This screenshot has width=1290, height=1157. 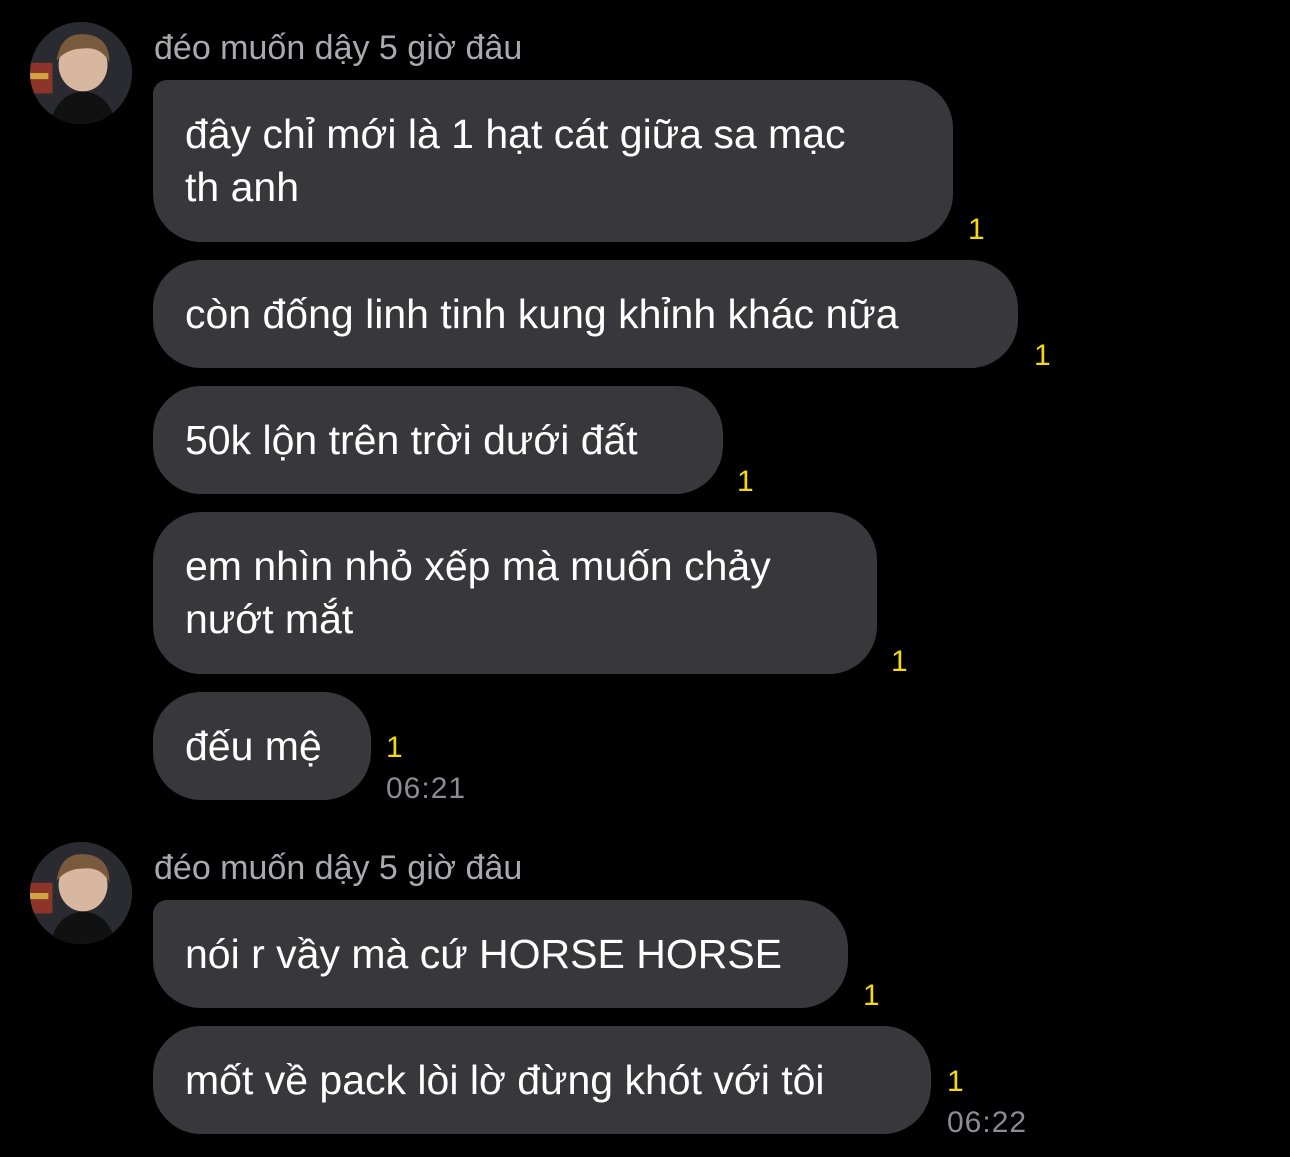 What do you see at coordinates (253, 745) in the screenshot?
I see `message-text: đếu mệ` at bounding box center [253, 745].